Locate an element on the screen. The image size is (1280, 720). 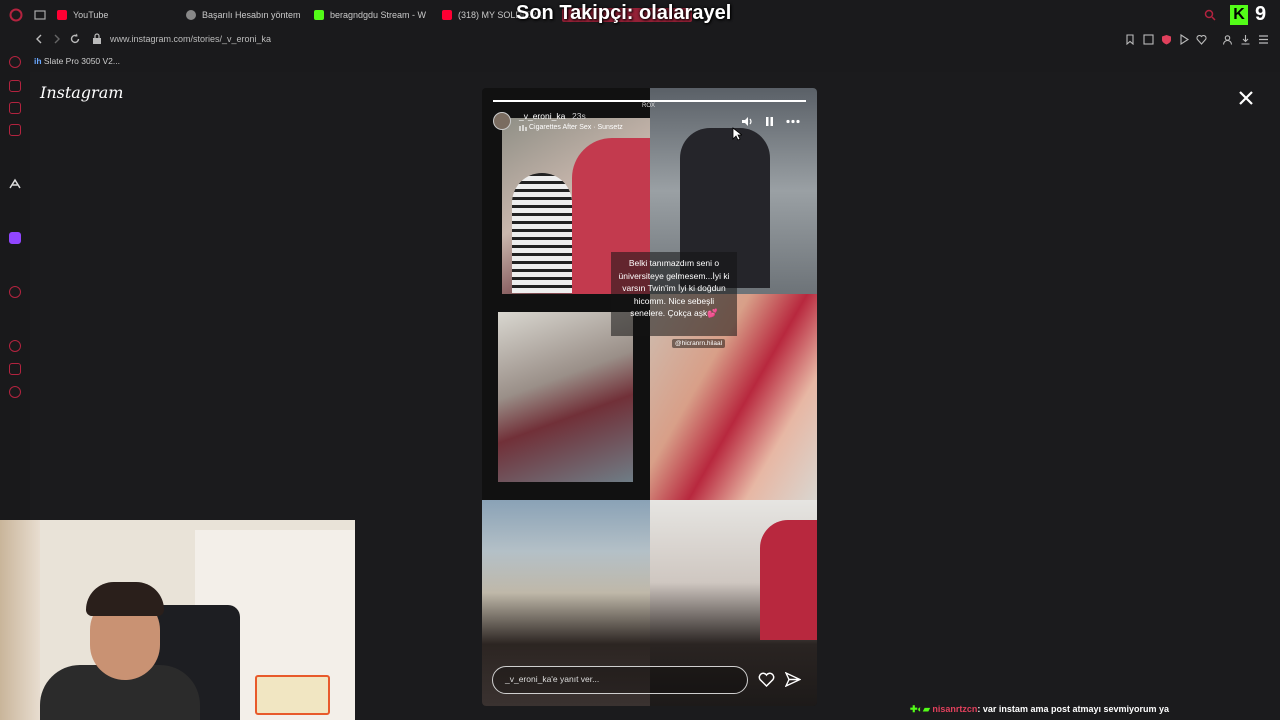
lock-icon is located at coordinates (97, 39).